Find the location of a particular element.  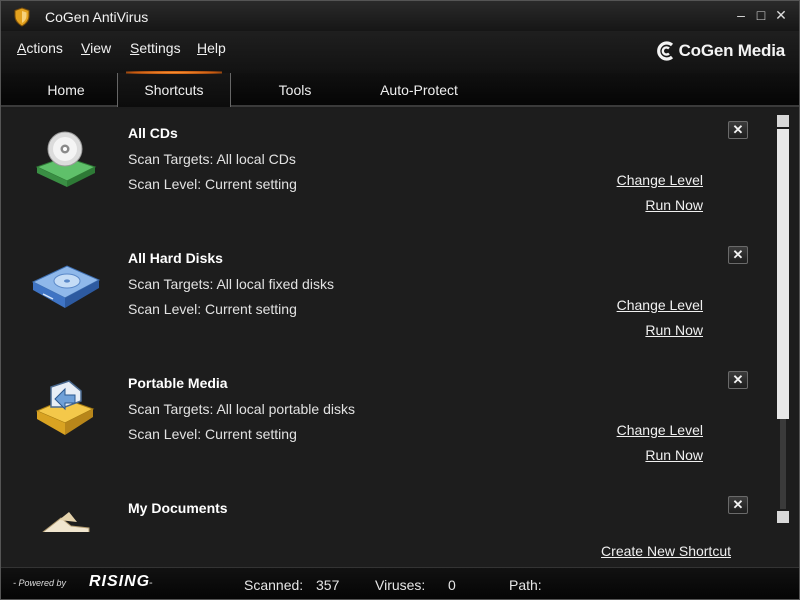

vertical-scrollbar is located at coordinates (783, 319).